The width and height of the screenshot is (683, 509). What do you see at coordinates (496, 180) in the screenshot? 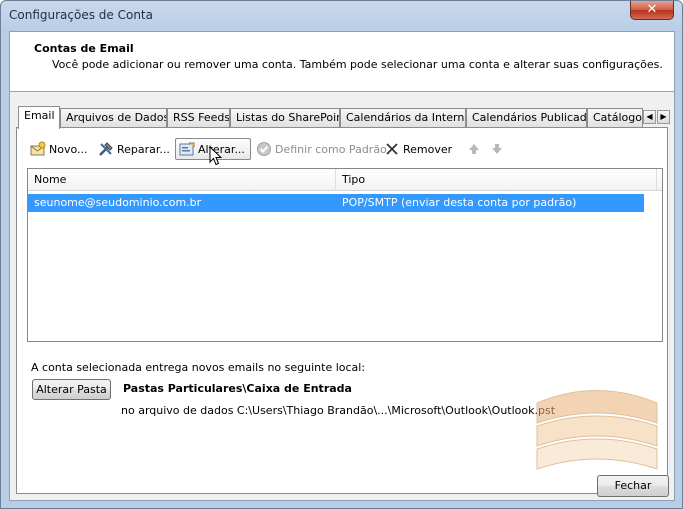
I see `column-header-type: Tipo` at bounding box center [496, 180].